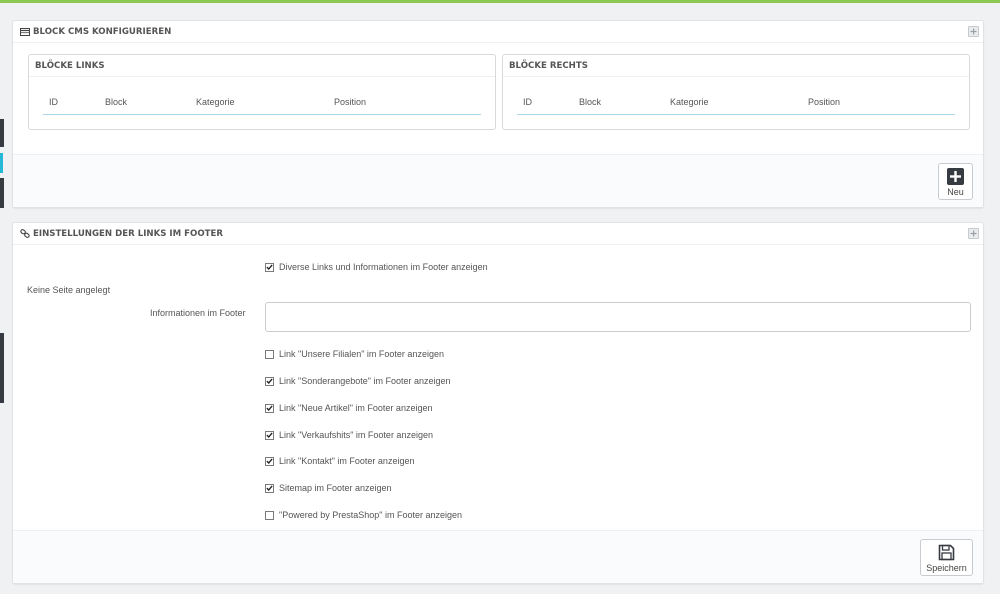 This screenshot has width=1000, height=594. Describe the element at coordinates (25, 31) in the screenshot. I see `table-icon` at that location.